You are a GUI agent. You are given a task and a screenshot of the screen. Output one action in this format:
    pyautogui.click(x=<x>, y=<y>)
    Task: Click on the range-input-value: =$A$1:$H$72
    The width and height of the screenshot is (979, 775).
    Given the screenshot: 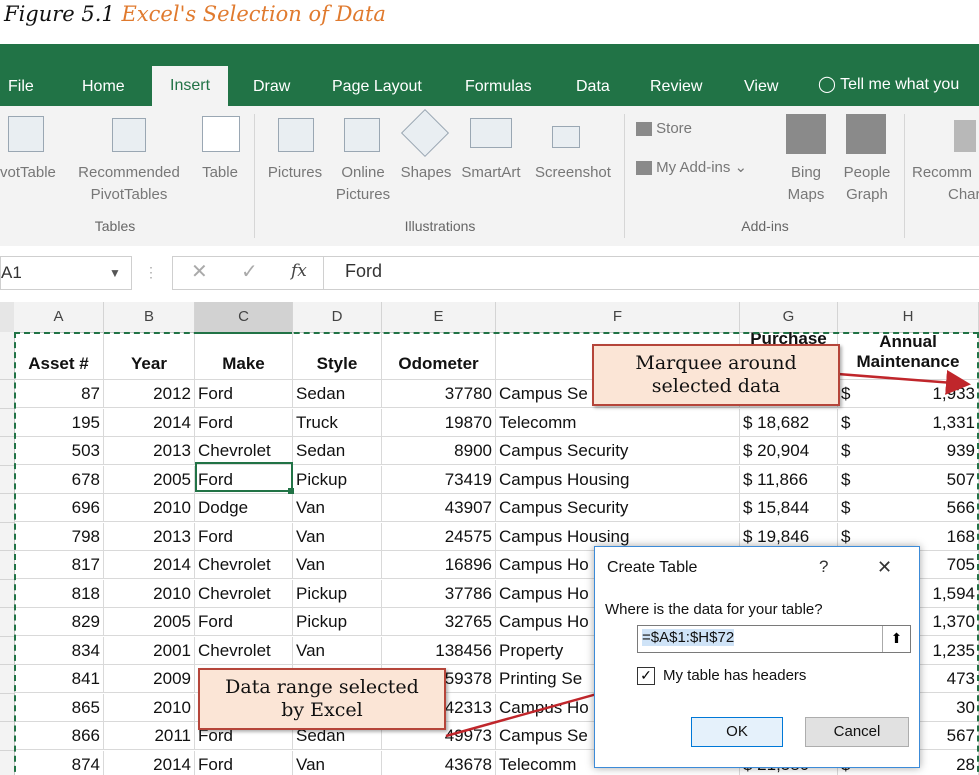 What is the action you would take?
    pyautogui.click(x=688, y=637)
    